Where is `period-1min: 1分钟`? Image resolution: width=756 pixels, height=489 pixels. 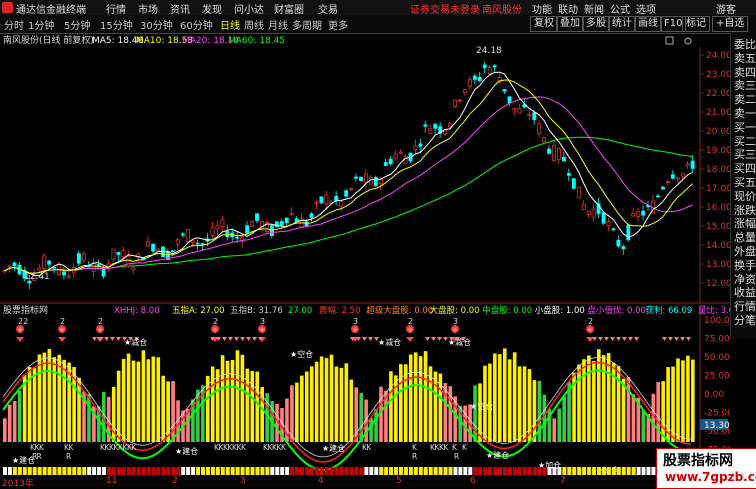
period-1min: 1分钟 is located at coordinates (41, 24).